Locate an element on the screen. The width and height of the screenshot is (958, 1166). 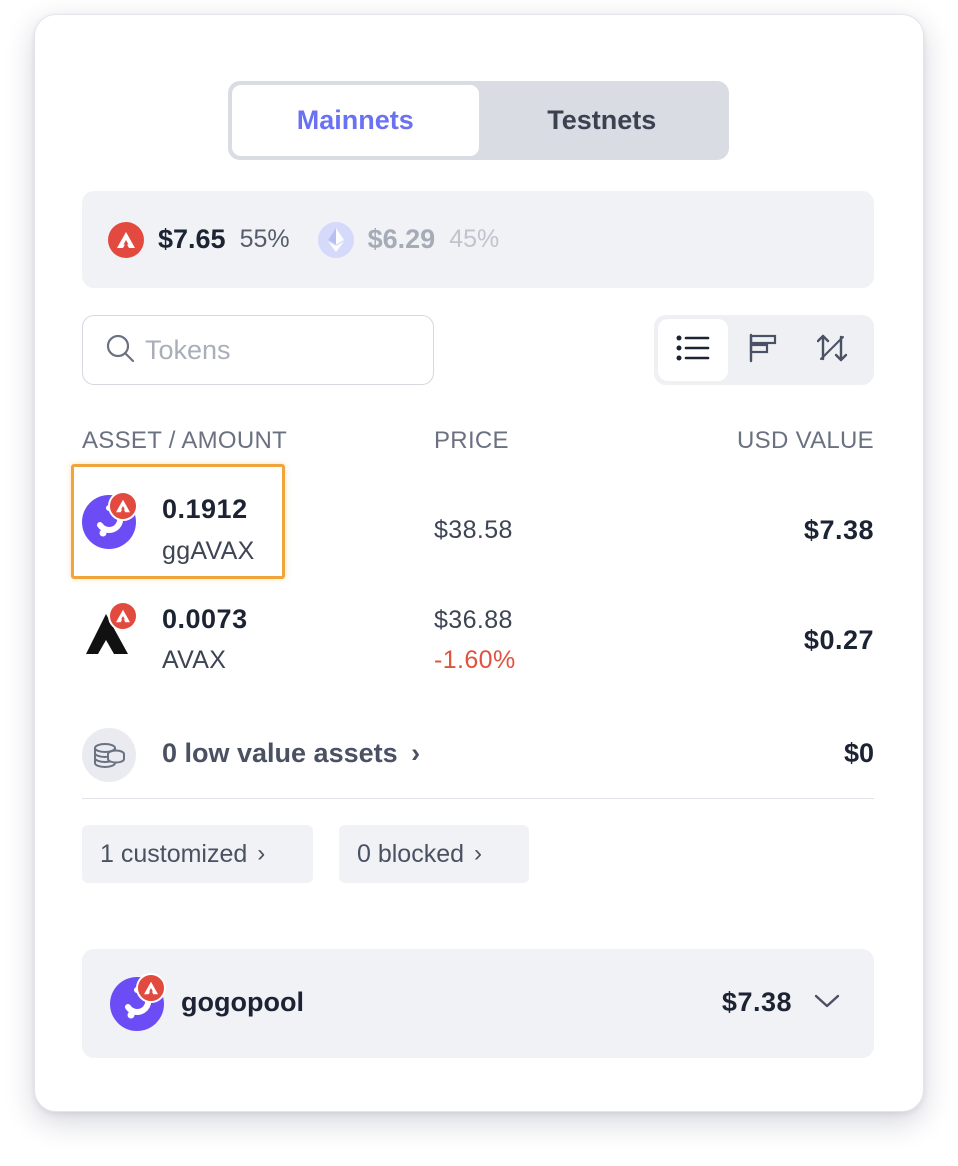
blocked-button: 0 blocked › is located at coordinates (434, 854).